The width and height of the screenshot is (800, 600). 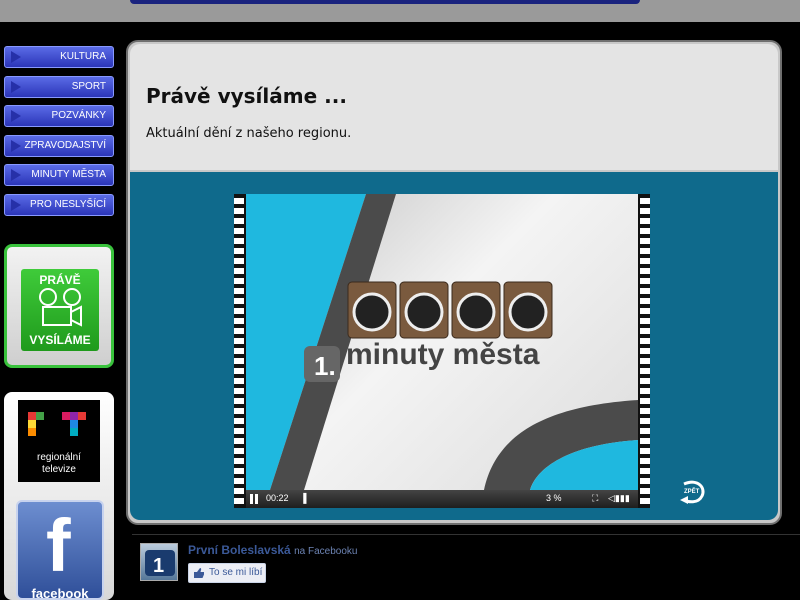 I want to click on back-button: ZPĚT, so click(x=693, y=491).